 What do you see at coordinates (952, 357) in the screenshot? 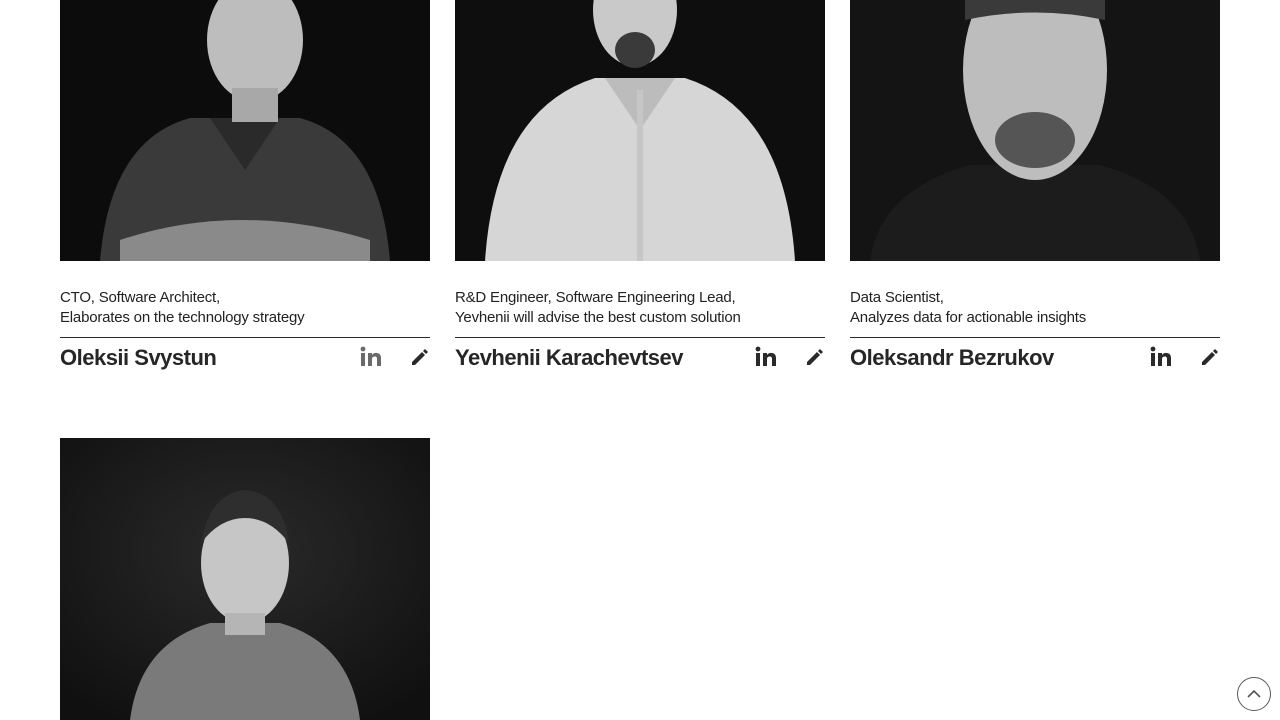
I see `team-member-name: Oleksandr Bezrukov` at bounding box center [952, 357].